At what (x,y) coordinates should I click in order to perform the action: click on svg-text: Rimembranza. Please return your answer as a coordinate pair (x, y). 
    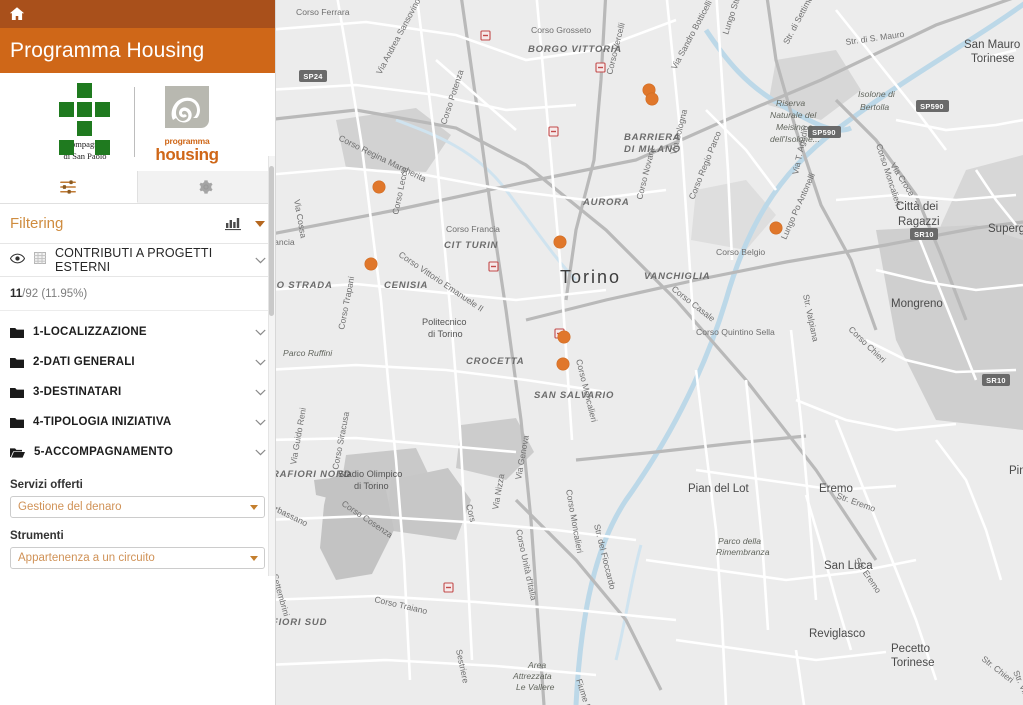
    Looking at the image, I should click on (743, 552).